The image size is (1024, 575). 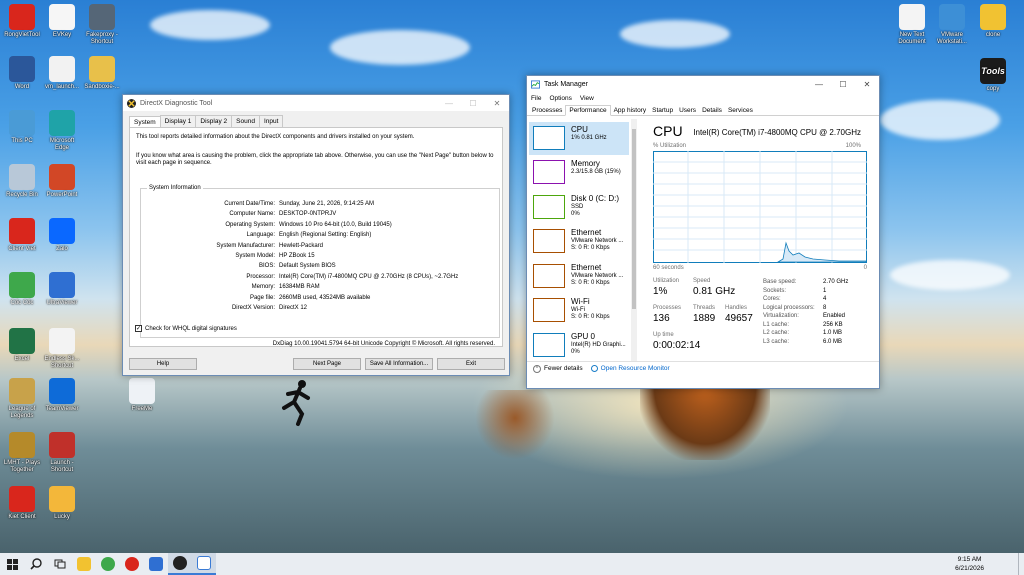 I want to click on vmware-workstati-icon, so click(x=952, y=17).